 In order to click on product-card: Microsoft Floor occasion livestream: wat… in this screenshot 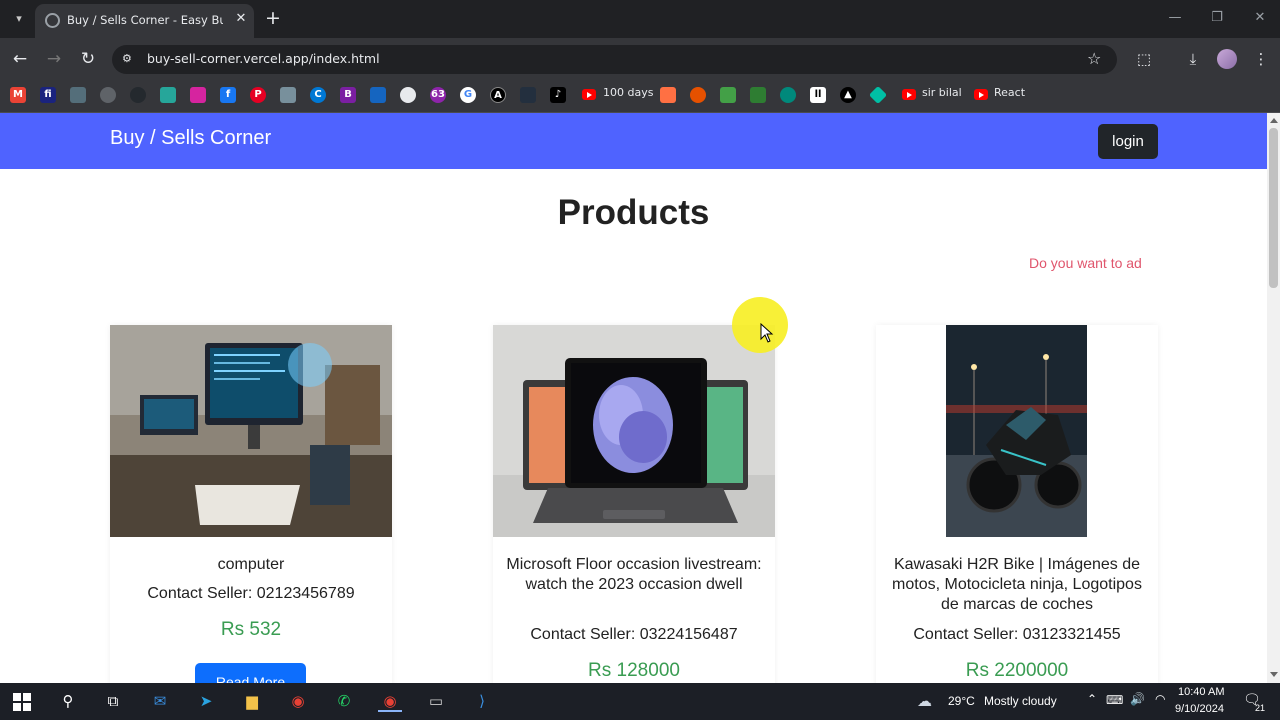, I will do `click(634, 504)`.